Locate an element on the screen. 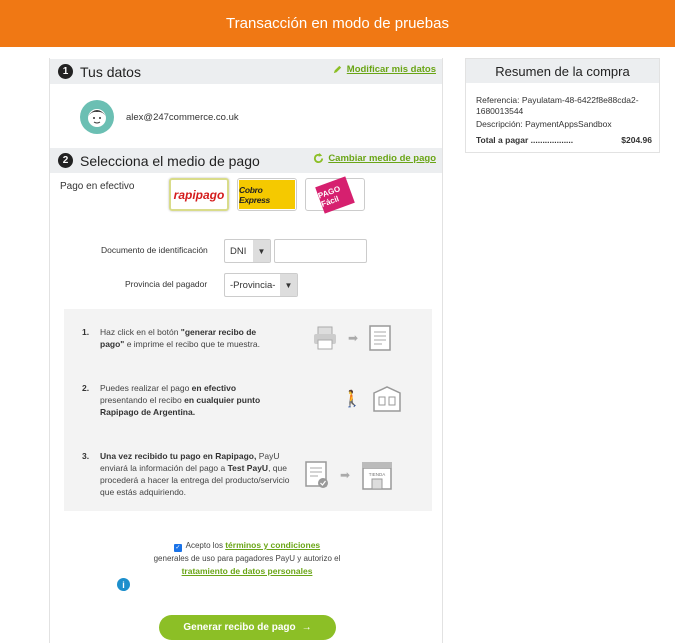  summary-title: Resumen de la compra is located at coordinates (562, 71).